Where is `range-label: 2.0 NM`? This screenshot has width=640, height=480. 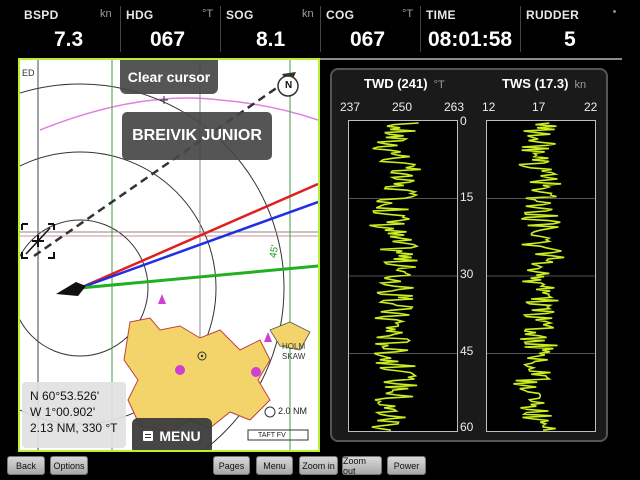 range-label: 2.0 NM is located at coordinates (293, 411).